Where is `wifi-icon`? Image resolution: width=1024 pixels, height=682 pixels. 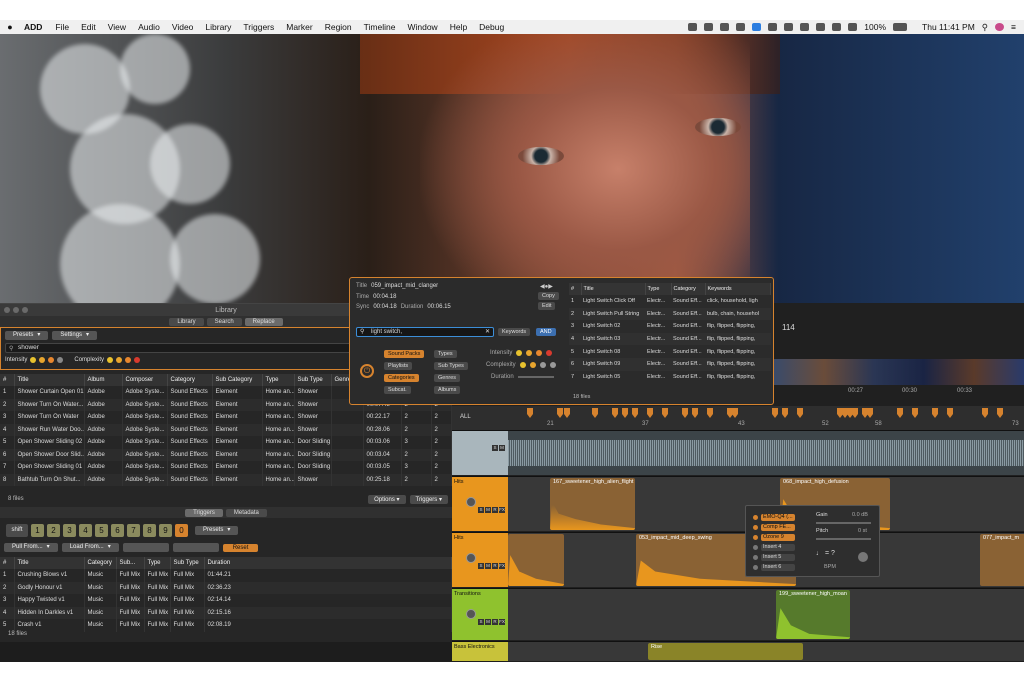
wifi-icon is located at coordinates (821, 27).